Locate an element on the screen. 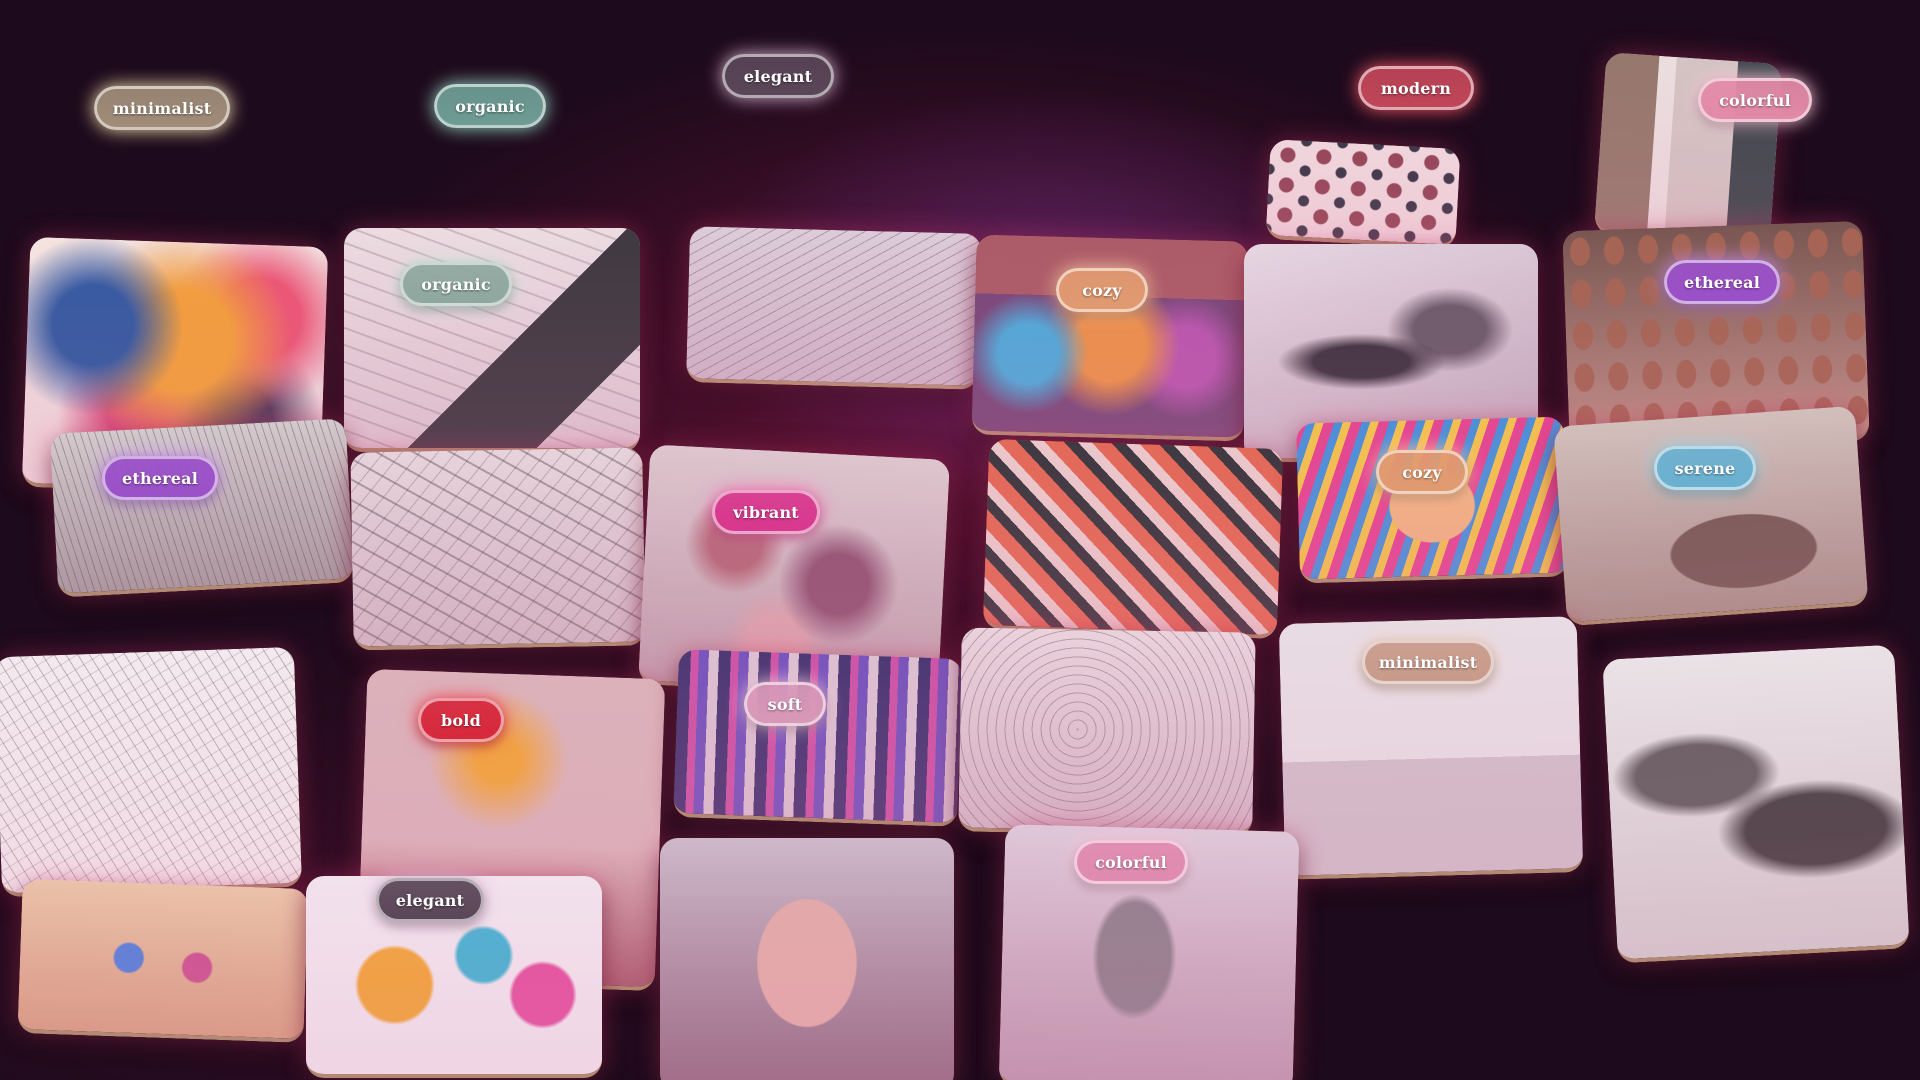 This screenshot has height=1080, width=1920. artwork-card-elf-portrait is located at coordinates (807, 959).